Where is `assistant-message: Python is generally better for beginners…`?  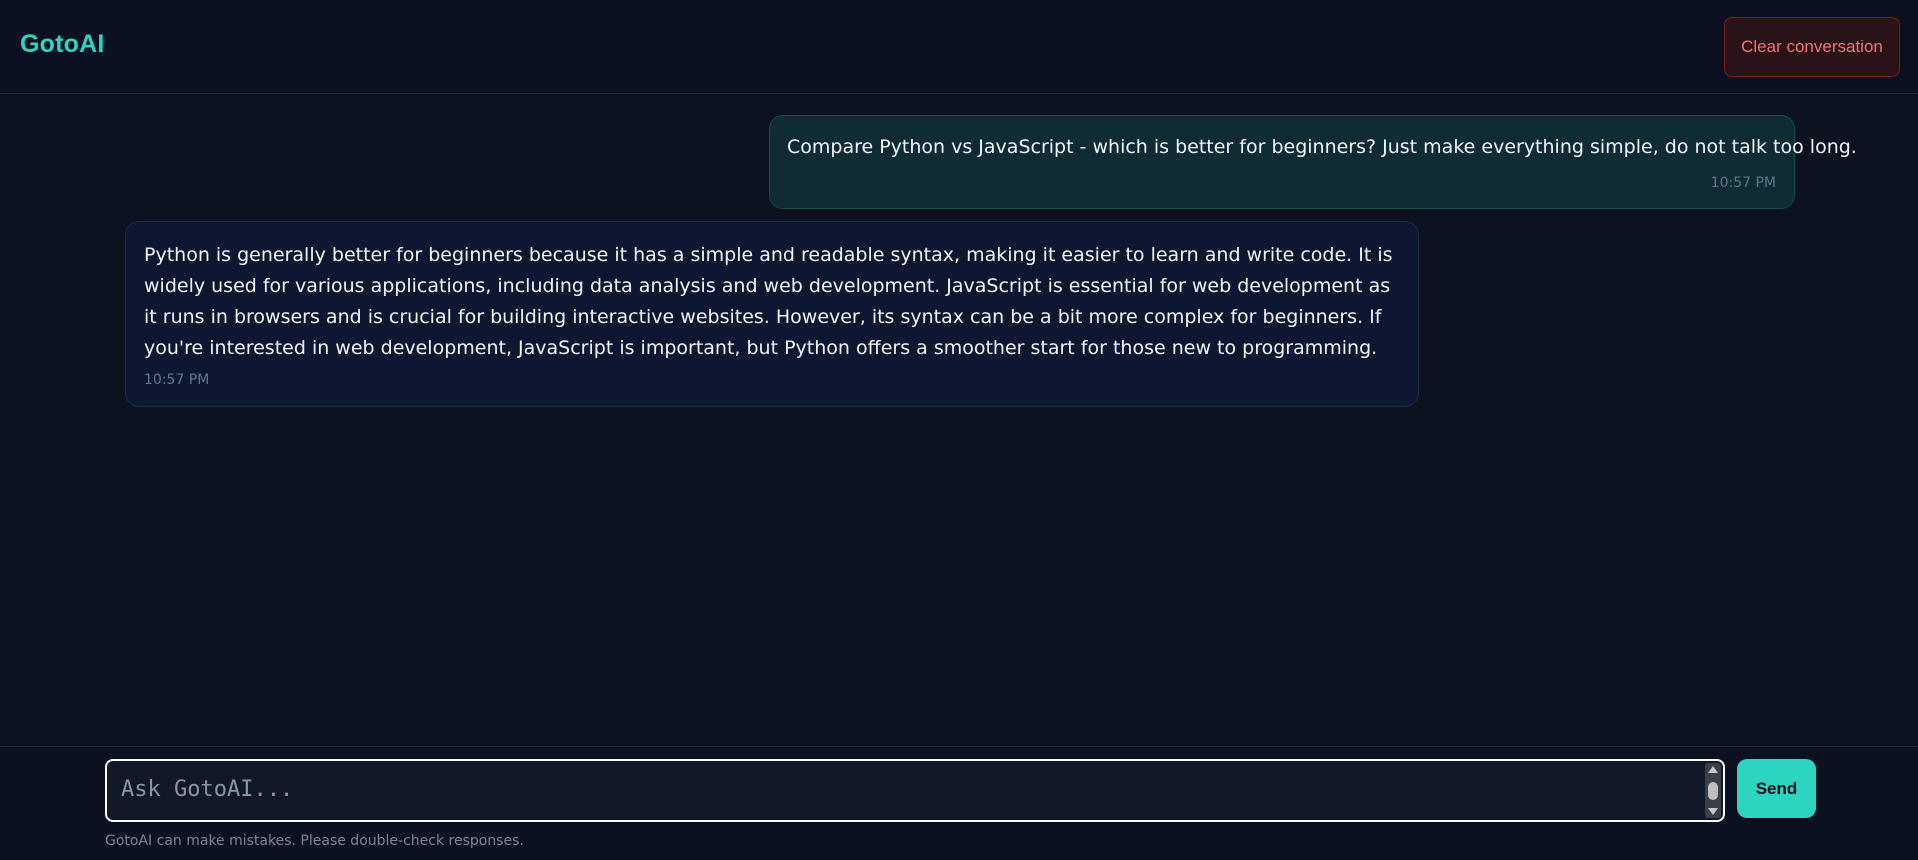
assistant-message: Python is generally better for beginners… is located at coordinates (772, 314).